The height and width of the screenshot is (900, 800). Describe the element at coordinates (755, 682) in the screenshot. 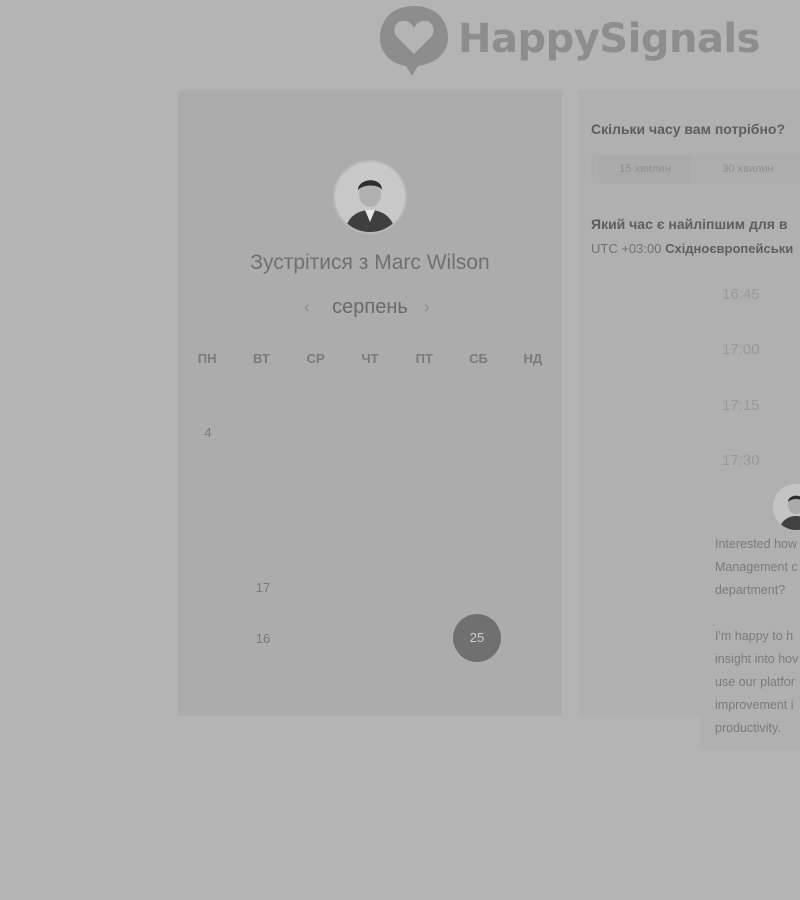

I see `chat-message-line: use our platfor` at that location.